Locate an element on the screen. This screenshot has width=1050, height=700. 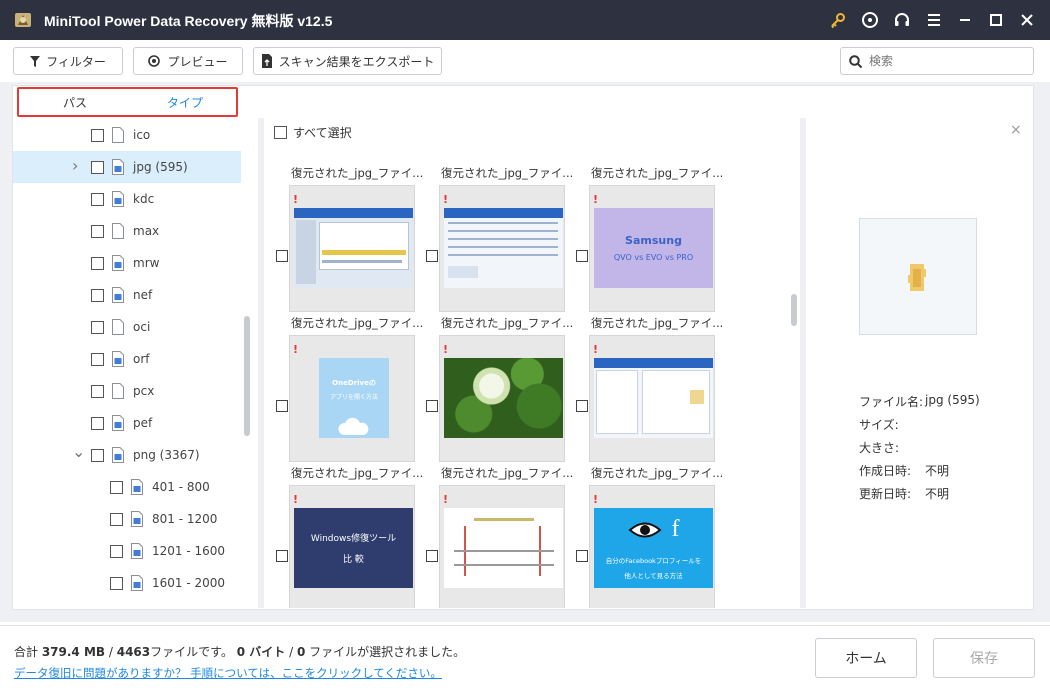
headset-icon is located at coordinates (902, 20).